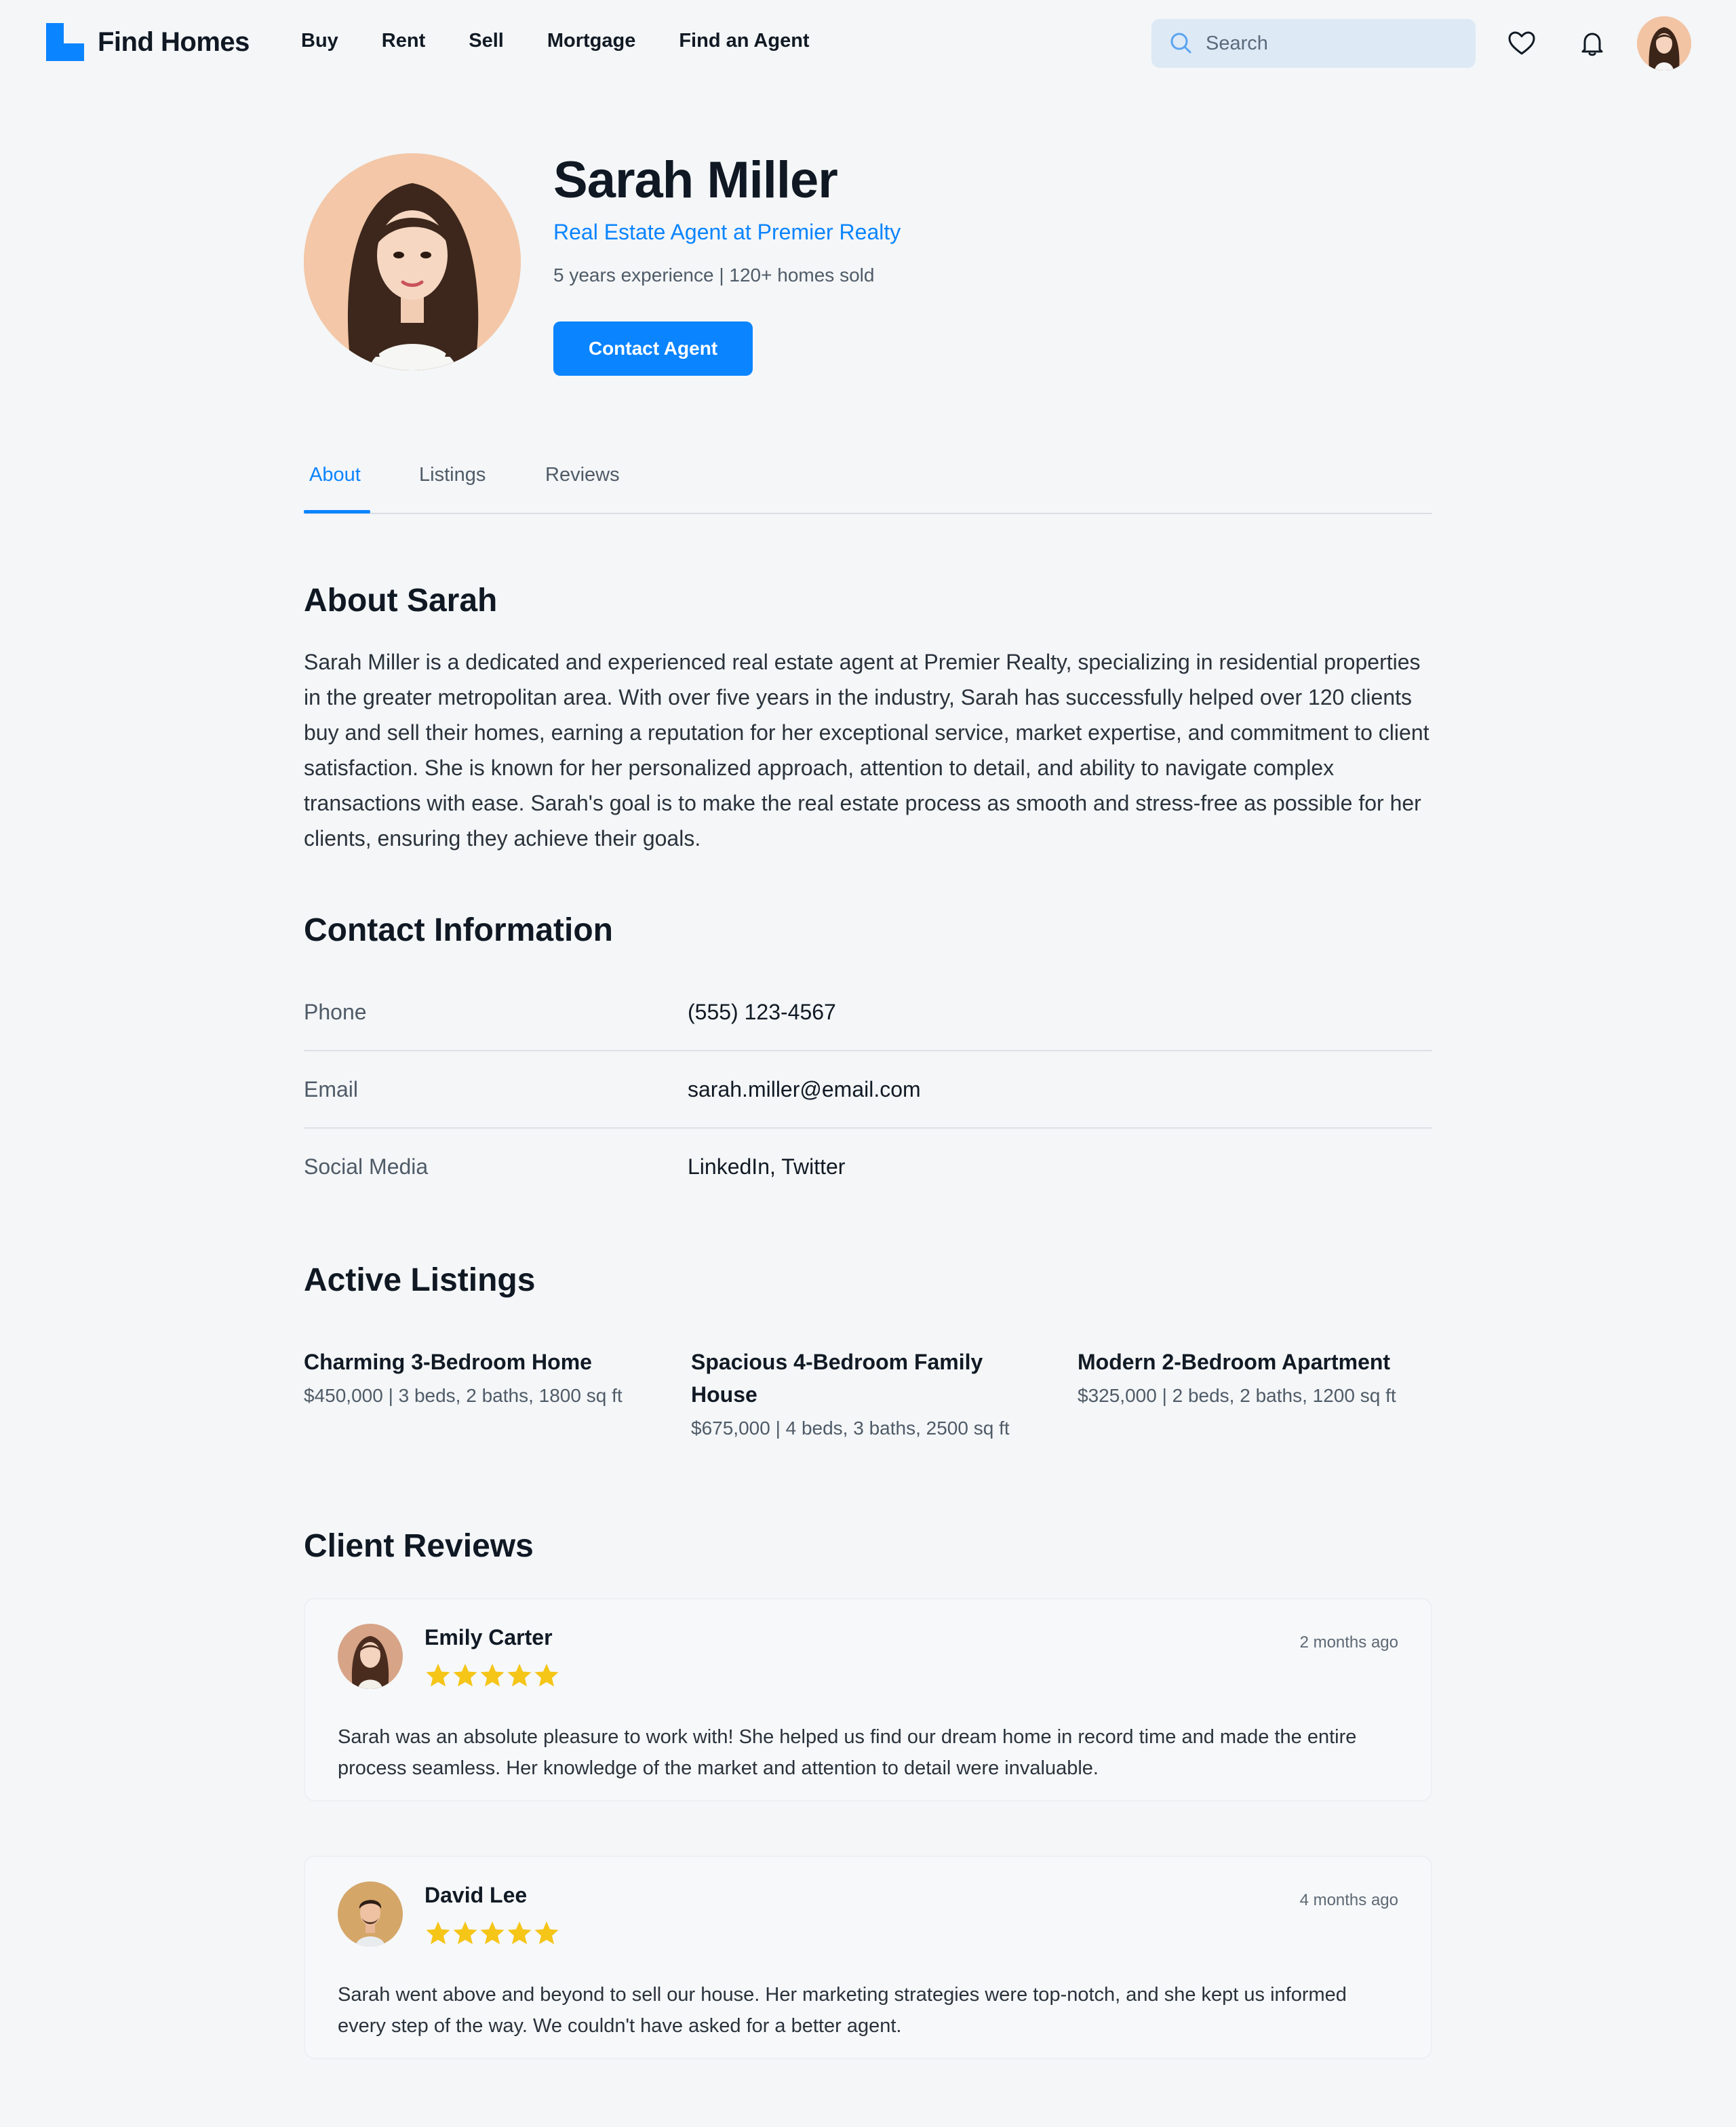 This screenshot has width=1736, height=2127. I want to click on contact-heading: Contact Information, so click(458, 930).